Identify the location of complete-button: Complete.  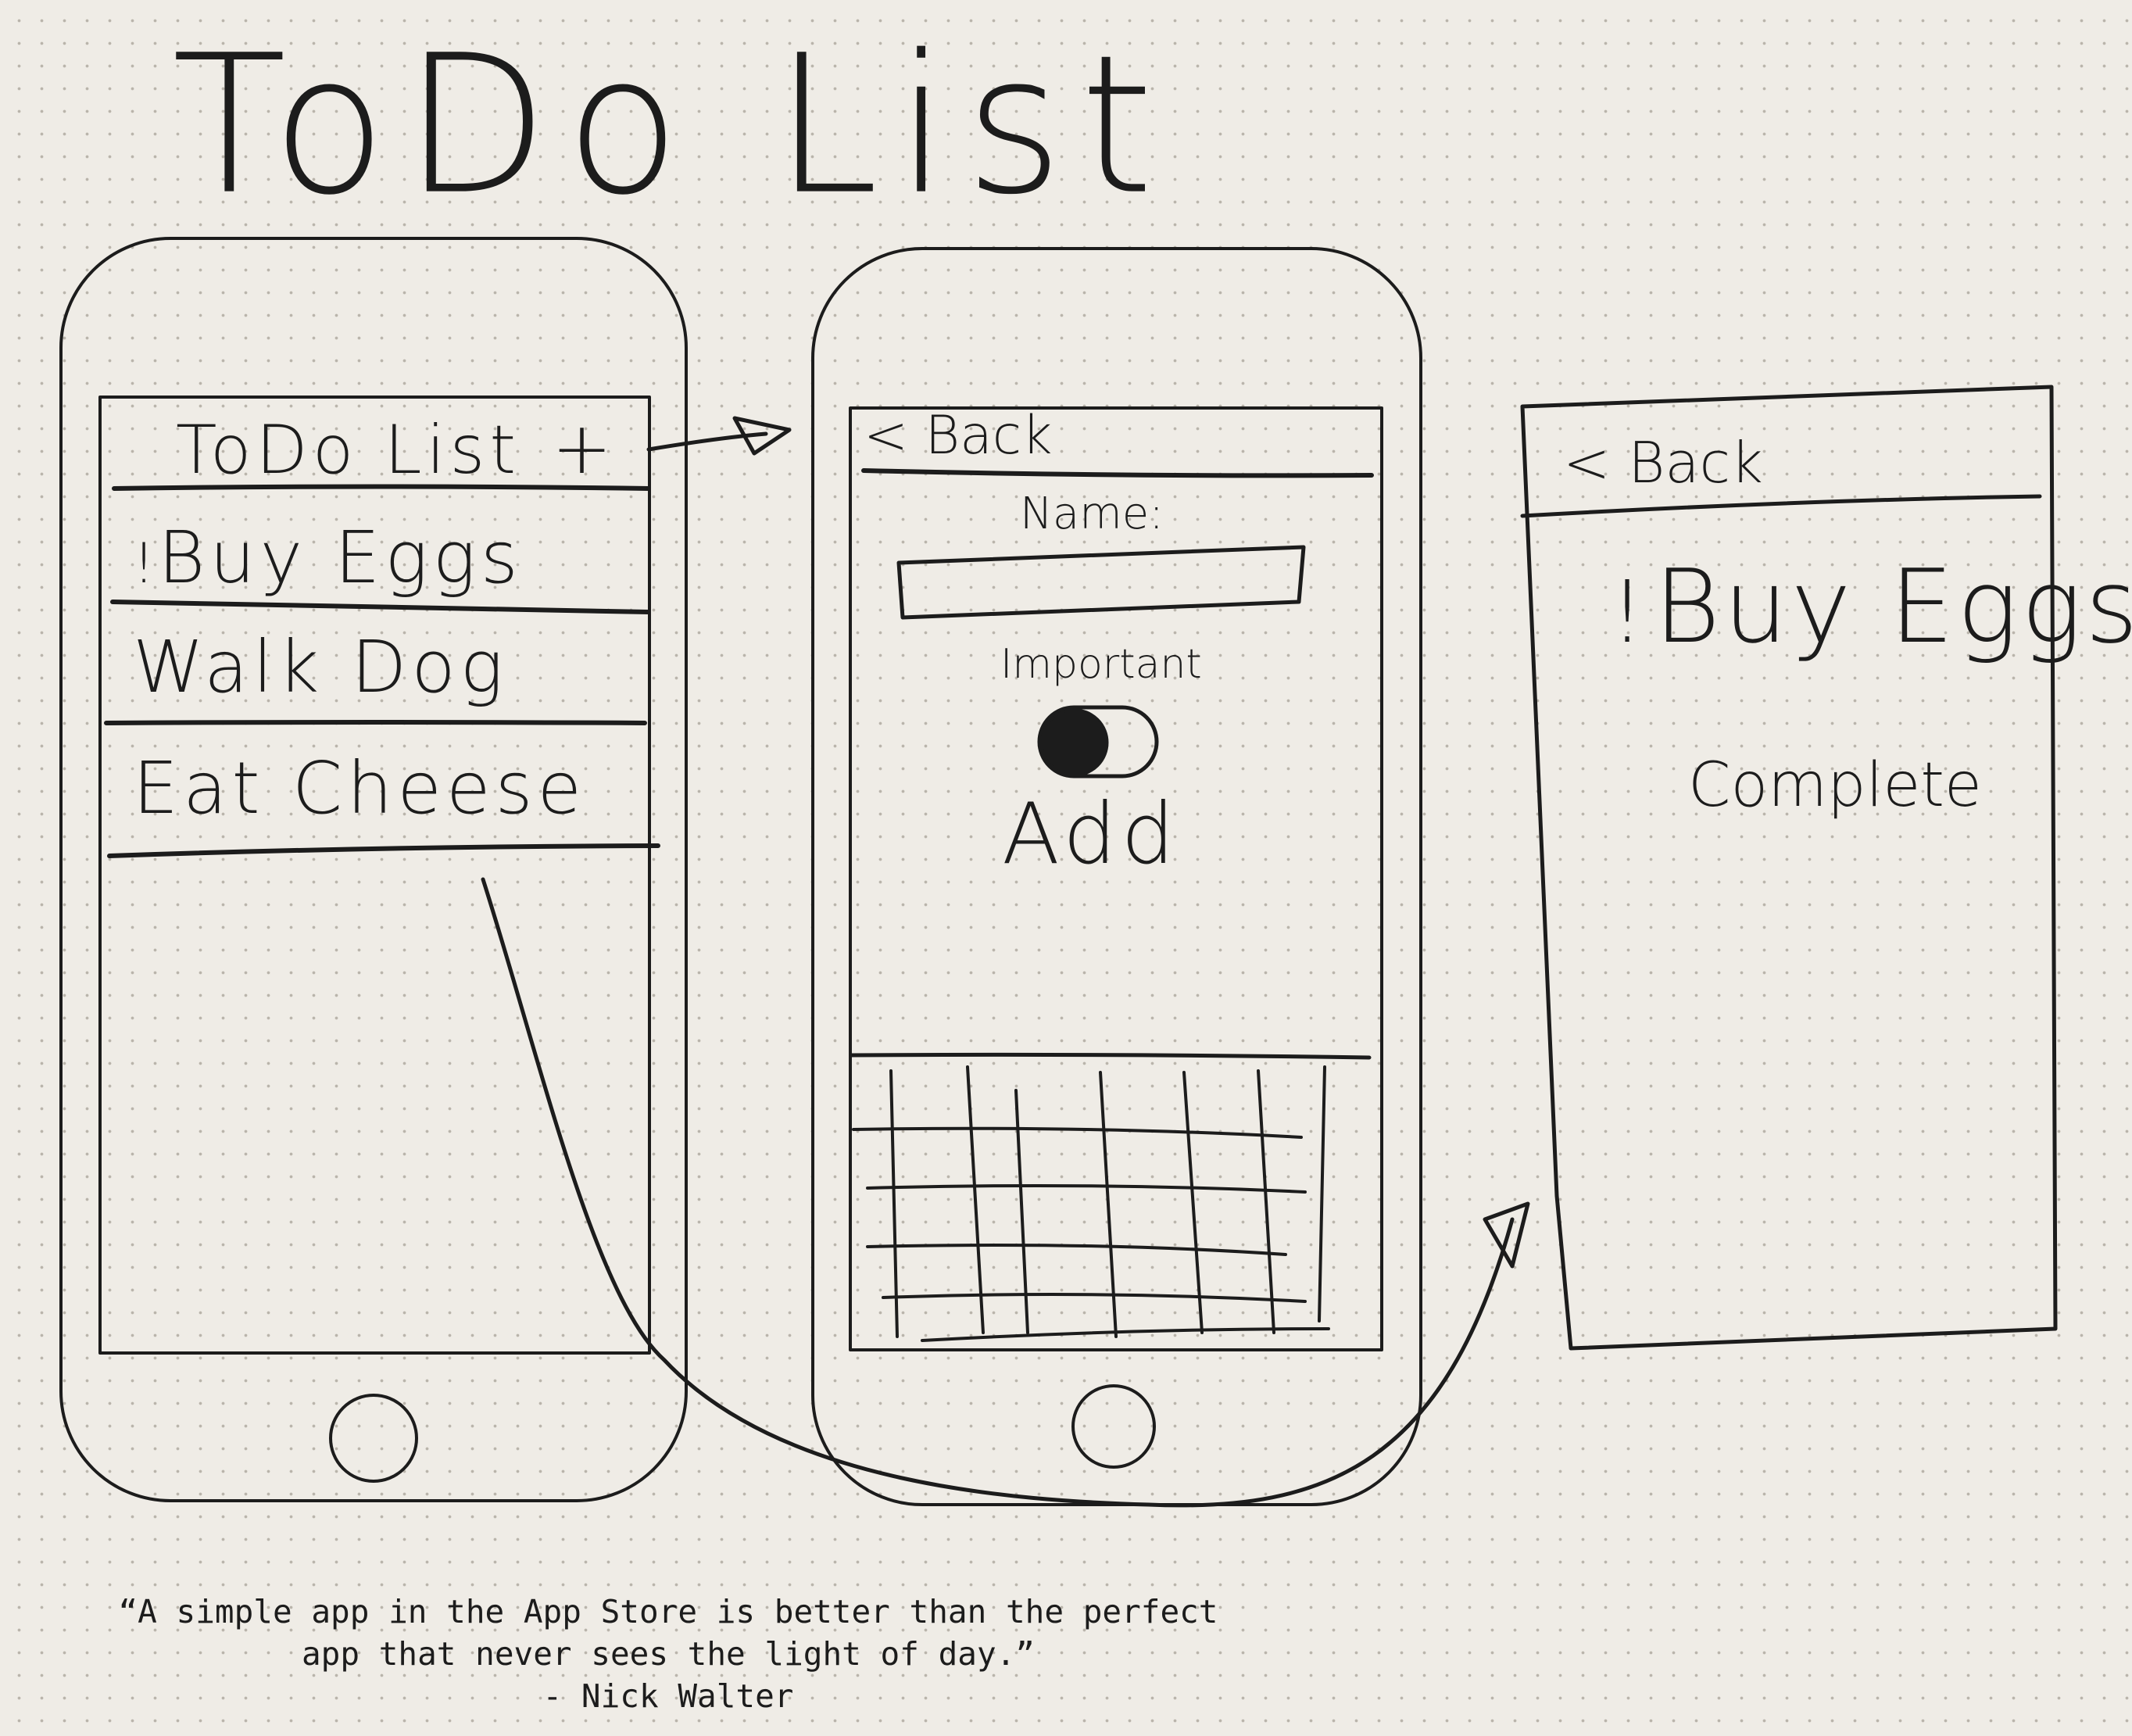
(1835, 786).